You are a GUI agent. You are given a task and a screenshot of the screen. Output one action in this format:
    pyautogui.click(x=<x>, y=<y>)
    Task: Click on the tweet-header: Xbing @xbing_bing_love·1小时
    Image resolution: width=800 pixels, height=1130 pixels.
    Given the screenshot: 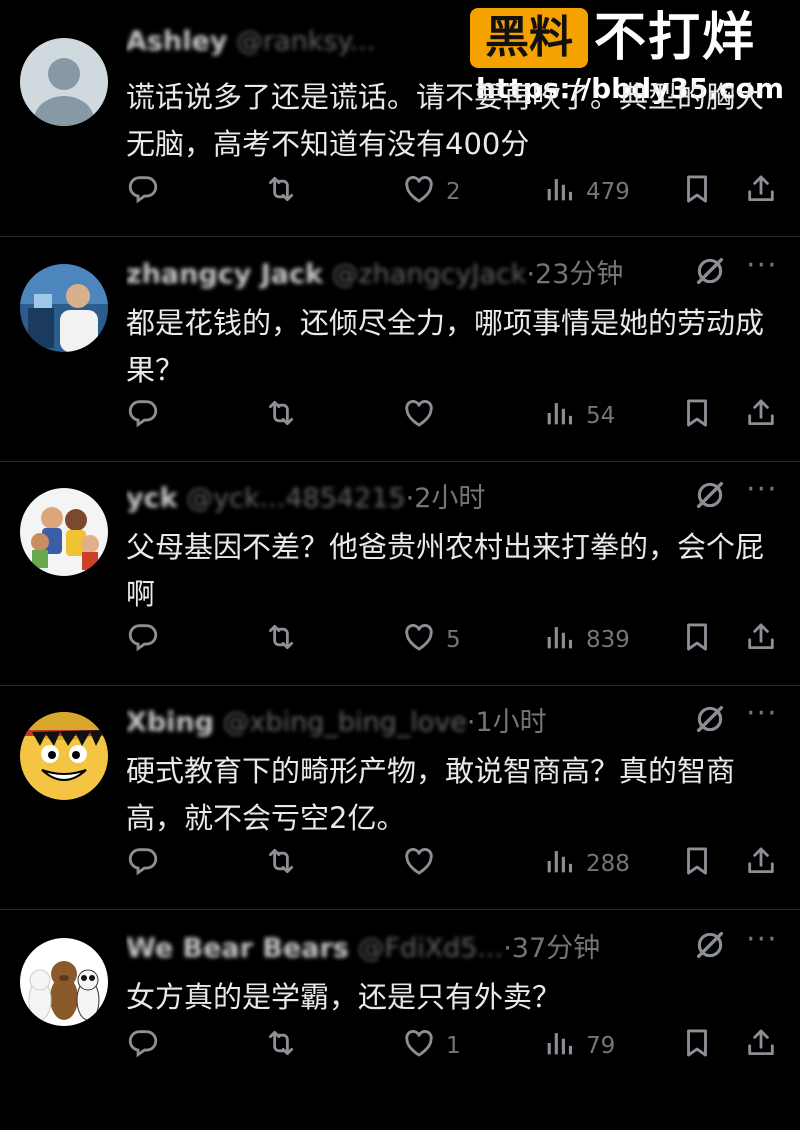 What is the action you would take?
    pyautogui.click(x=396, y=720)
    